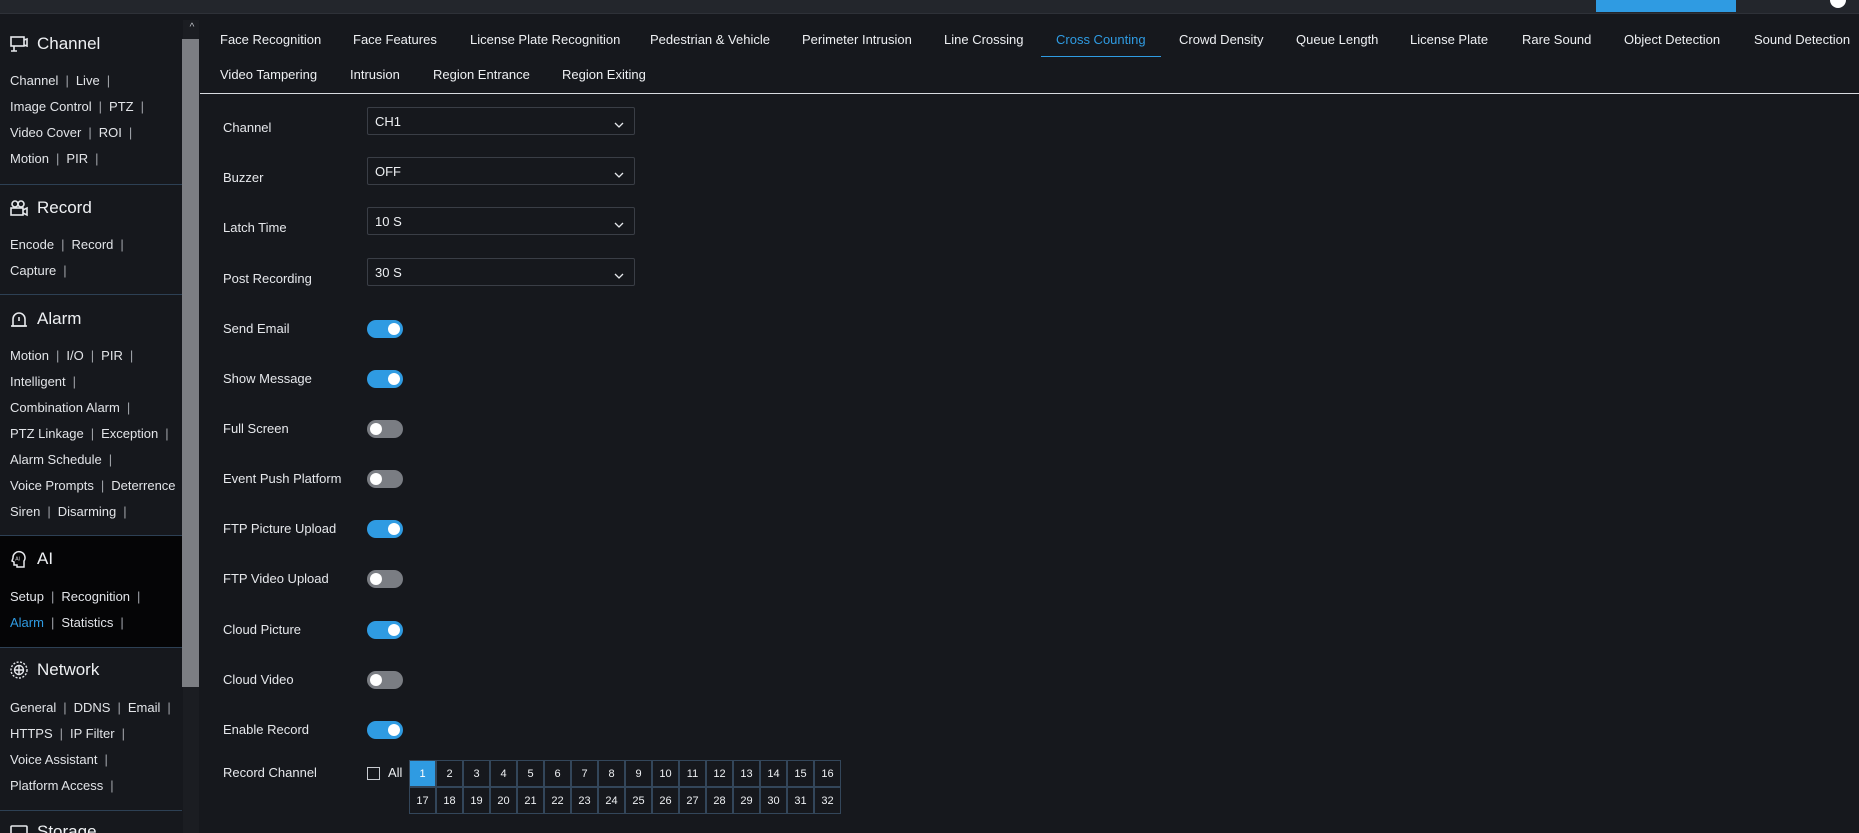 The width and height of the screenshot is (1859, 833). I want to click on channel-cell-20: 20, so click(503, 800).